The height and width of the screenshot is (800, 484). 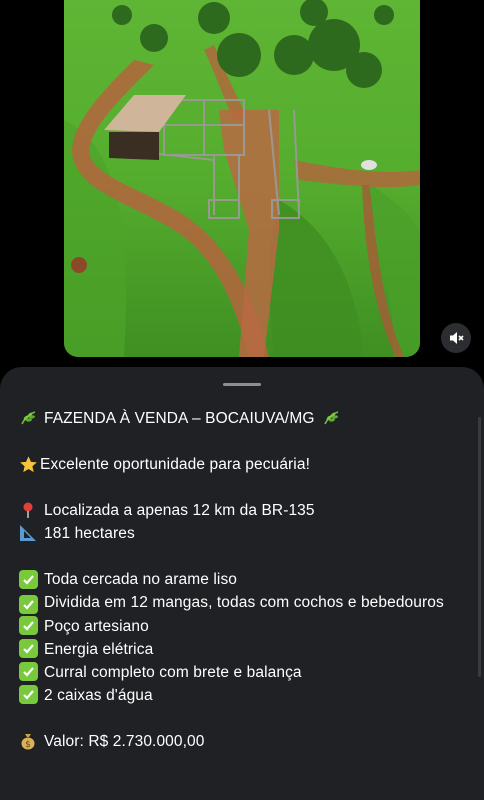 What do you see at coordinates (238, 626) in the screenshot?
I see `feature-item: Poço artesiano` at bounding box center [238, 626].